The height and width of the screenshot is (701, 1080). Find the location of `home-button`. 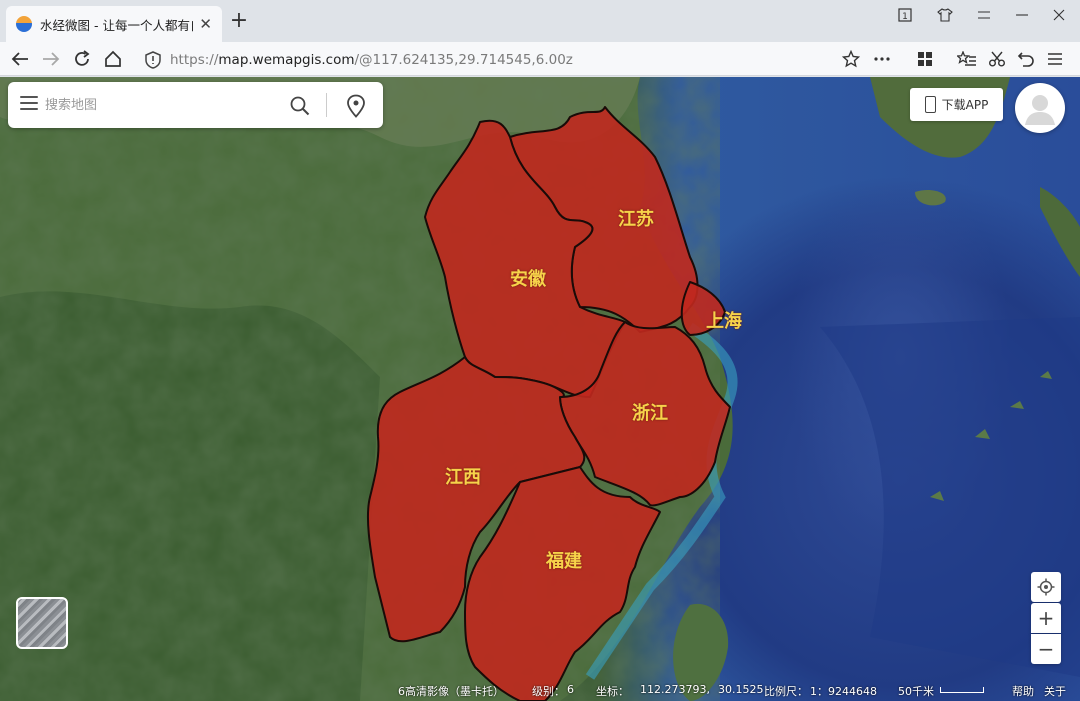

home-button is located at coordinates (113, 59).